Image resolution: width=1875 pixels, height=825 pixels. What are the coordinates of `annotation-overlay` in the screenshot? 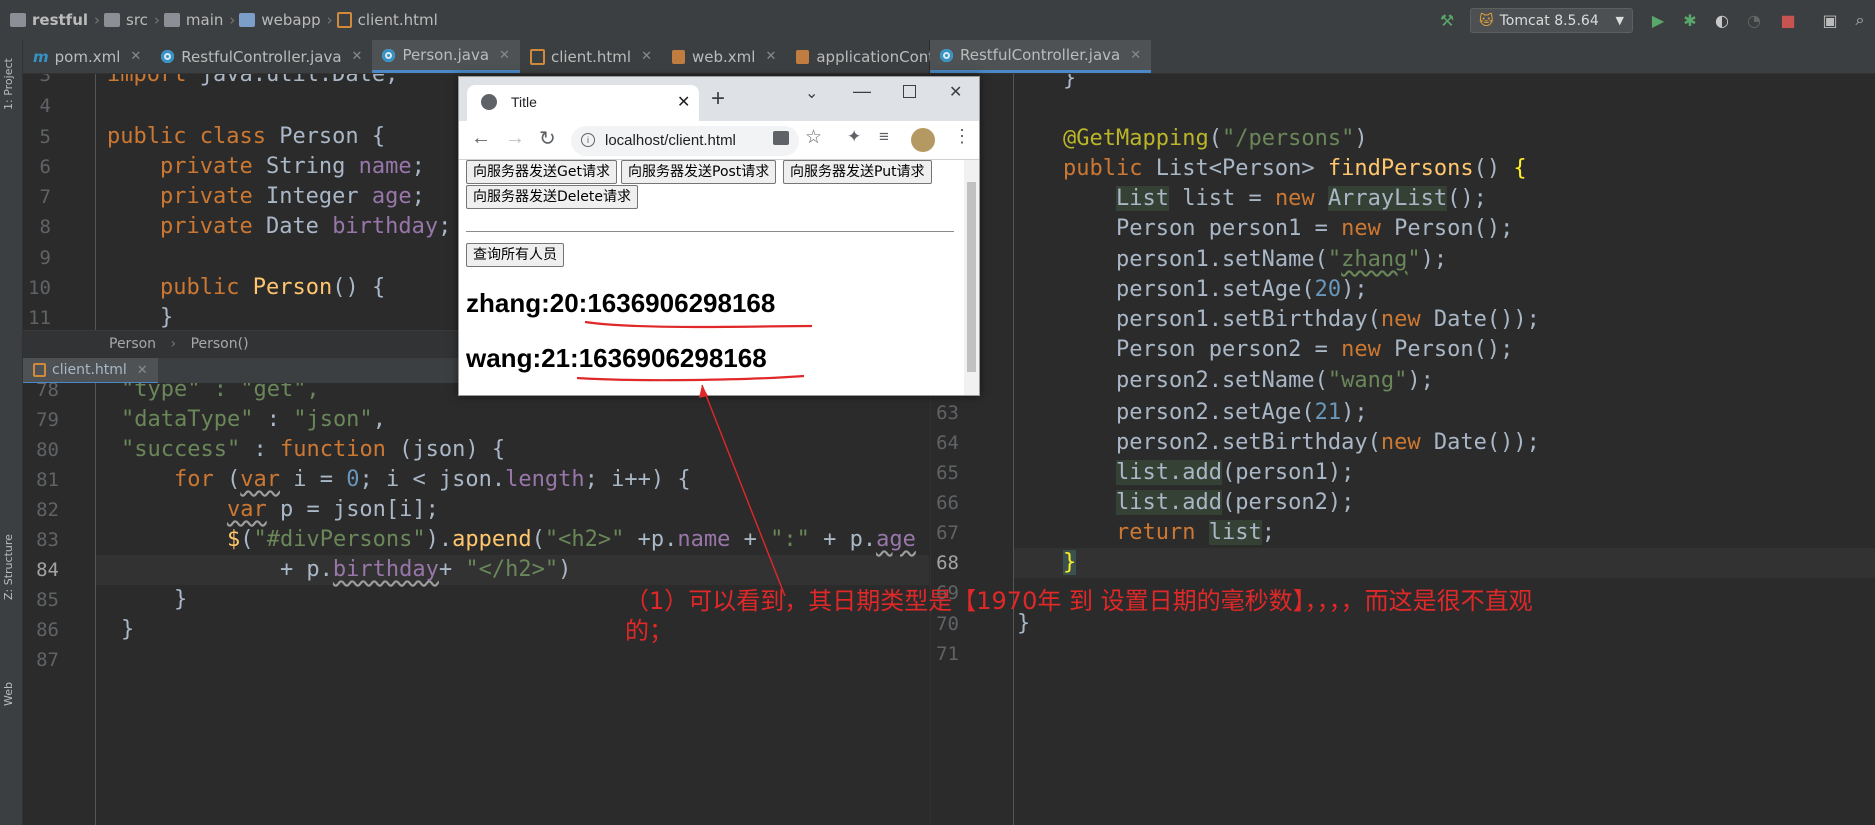 It's located at (694, 458).